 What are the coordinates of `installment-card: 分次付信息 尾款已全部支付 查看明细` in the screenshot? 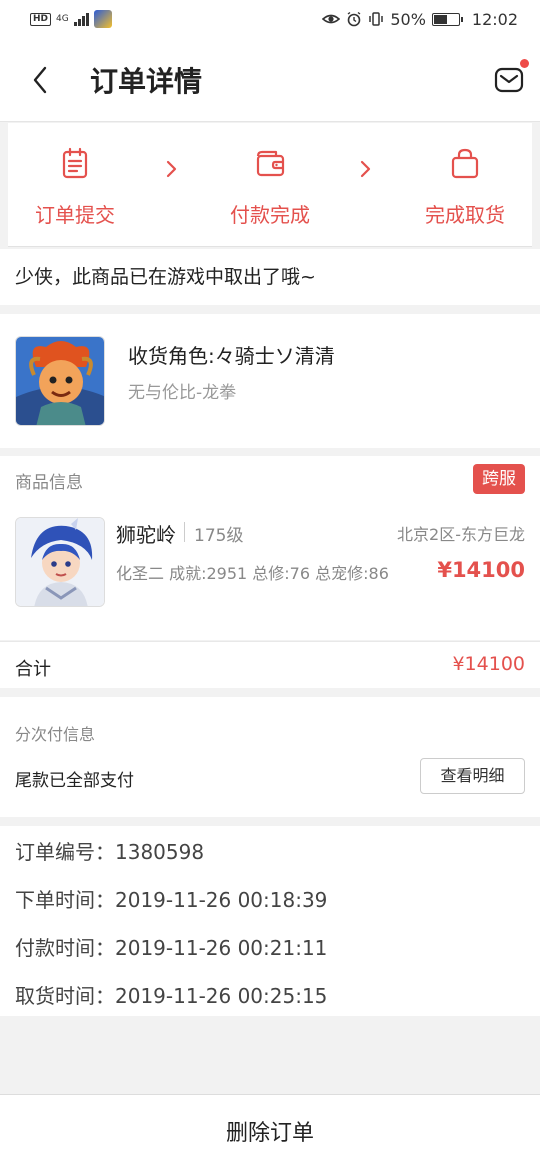 It's located at (270, 757).